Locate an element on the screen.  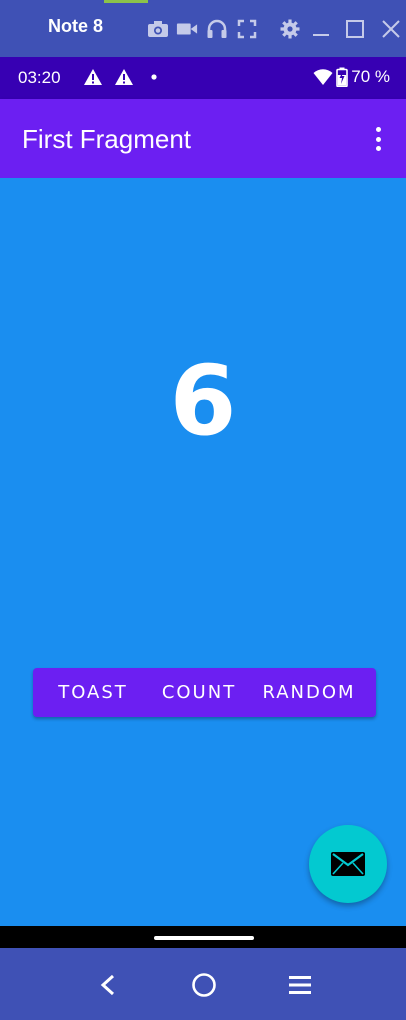
wifi-icon is located at coordinates (323, 77).